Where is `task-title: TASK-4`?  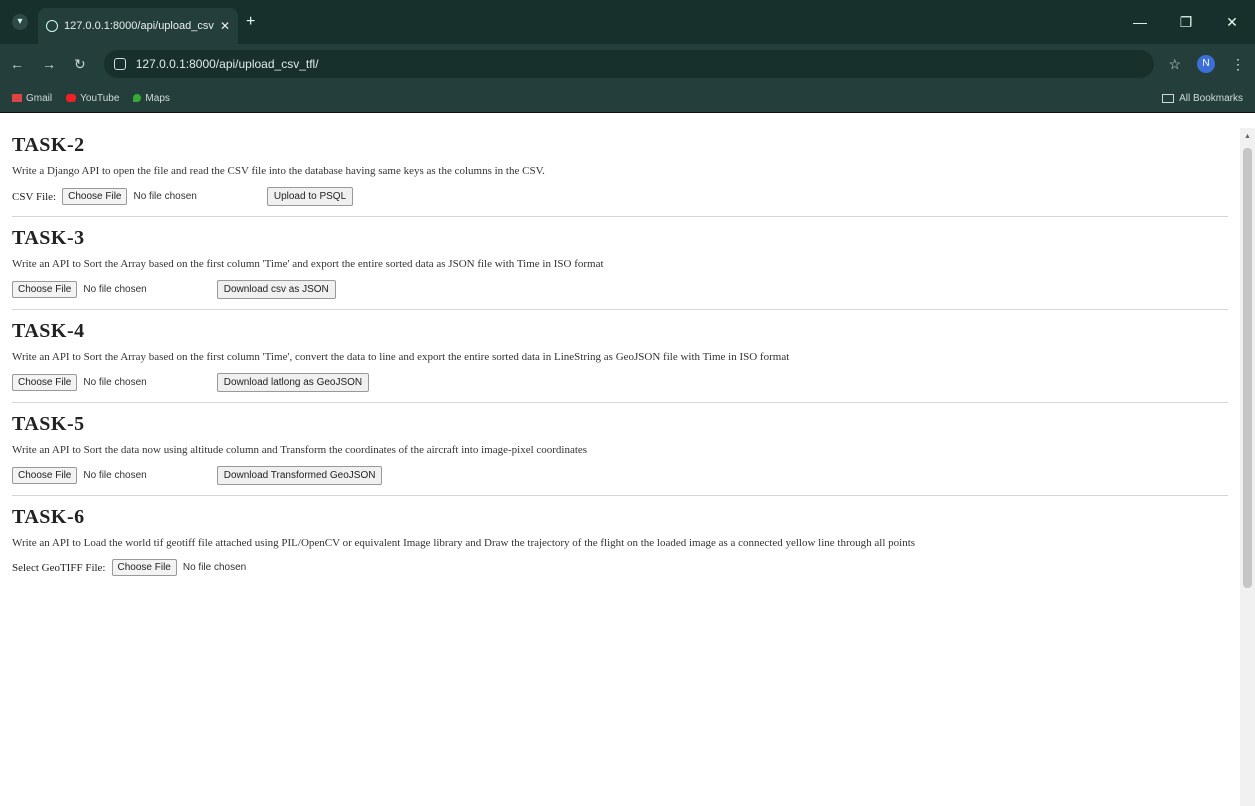 task-title: TASK-4 is located at coordinates (48, 331).